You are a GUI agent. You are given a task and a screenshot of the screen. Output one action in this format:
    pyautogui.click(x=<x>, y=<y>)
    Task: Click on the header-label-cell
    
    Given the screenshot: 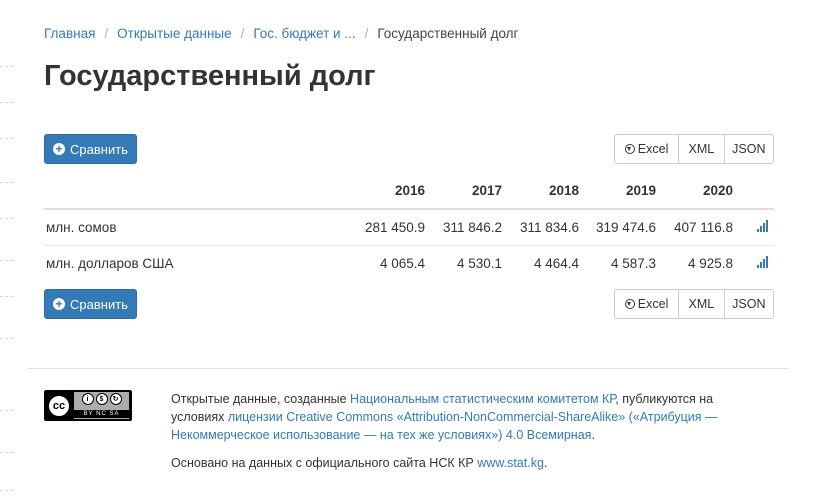 What is the action you would take?
    pyautogui.click(x=199, y=191)
    